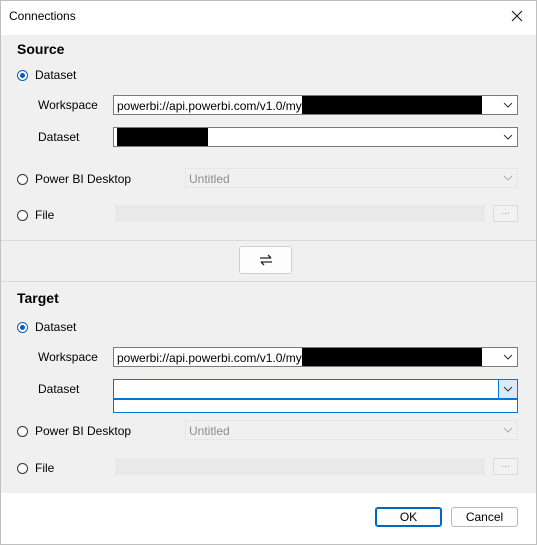 This screenshot has width=537, height=545. What do you see at coordinates (83, 431) in the screenshot?
I see `target-desktop-label: Power BI Desktop` at bounding box center [83, 431].